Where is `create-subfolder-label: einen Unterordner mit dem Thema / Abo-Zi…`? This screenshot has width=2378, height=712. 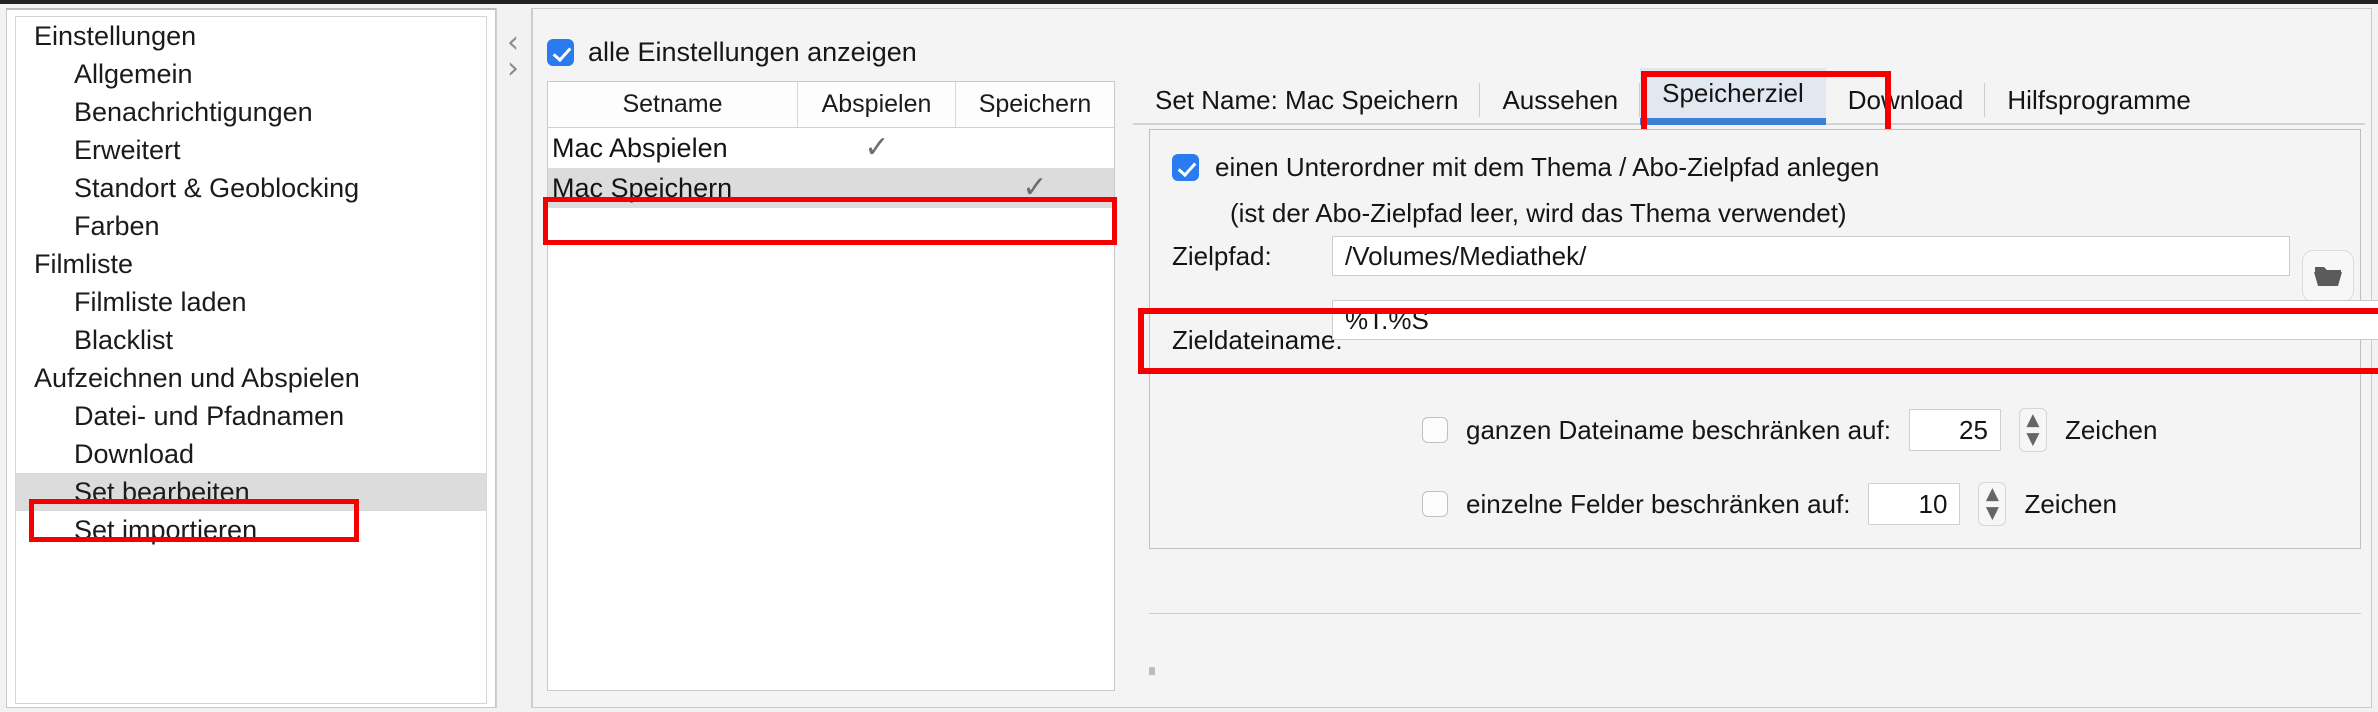 create-subfolder-label: einen Unterordner mit dem Thema / Abo-Zi… is located at coordinates (1547, 167).